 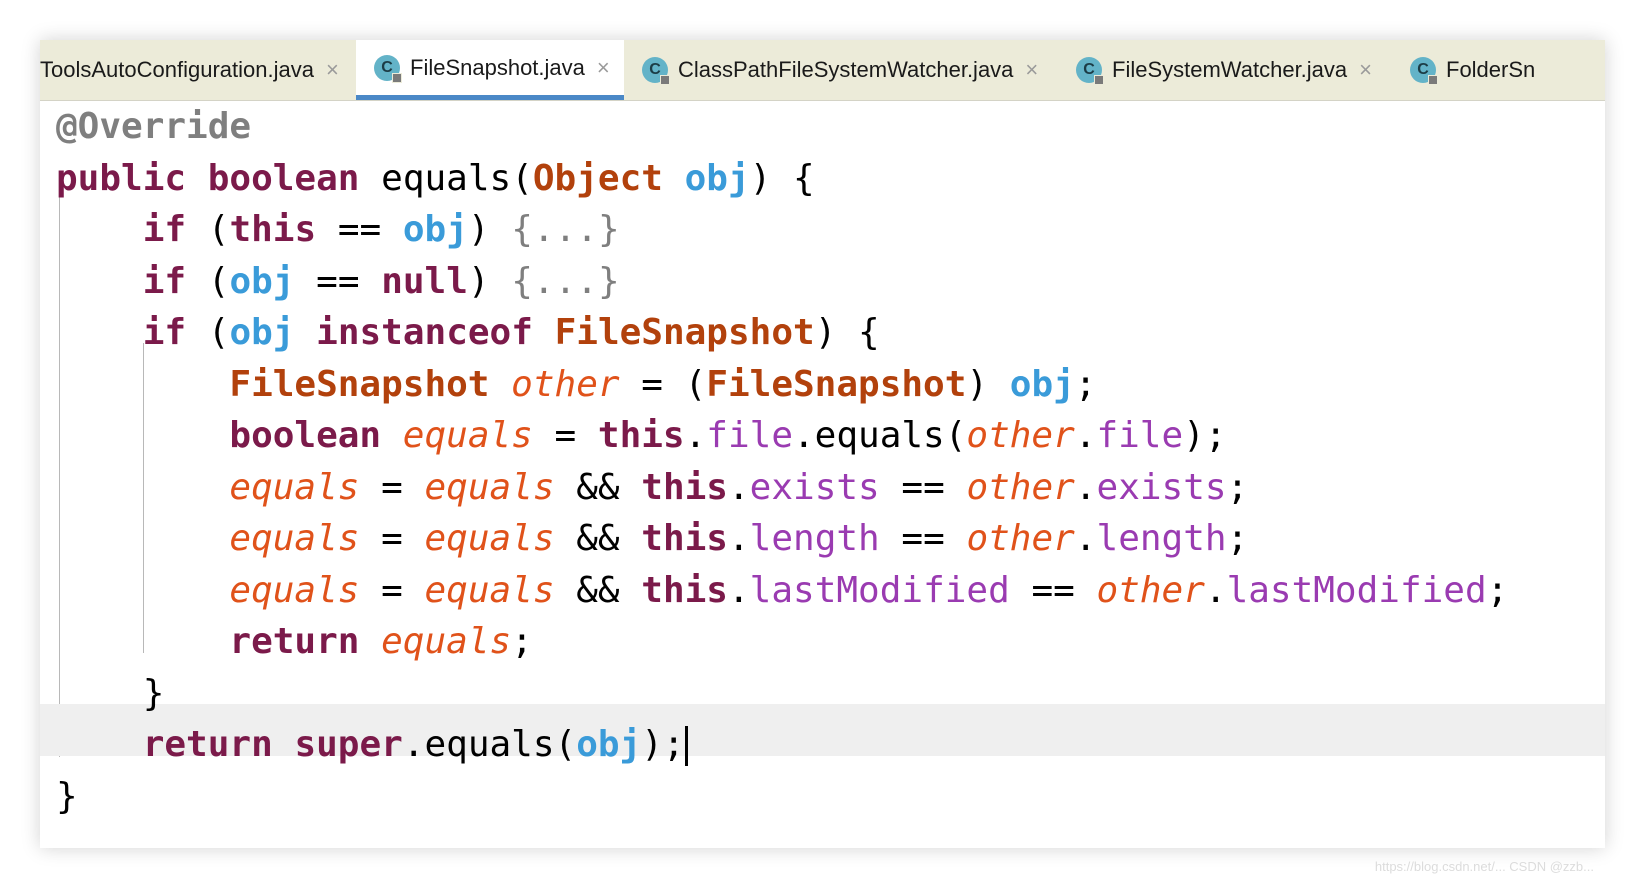 What do you see at coordinates (381, 281) in the screenshot?
I see `code-line-4: if (obj == null) {...}` at bounding box center [381, 281].